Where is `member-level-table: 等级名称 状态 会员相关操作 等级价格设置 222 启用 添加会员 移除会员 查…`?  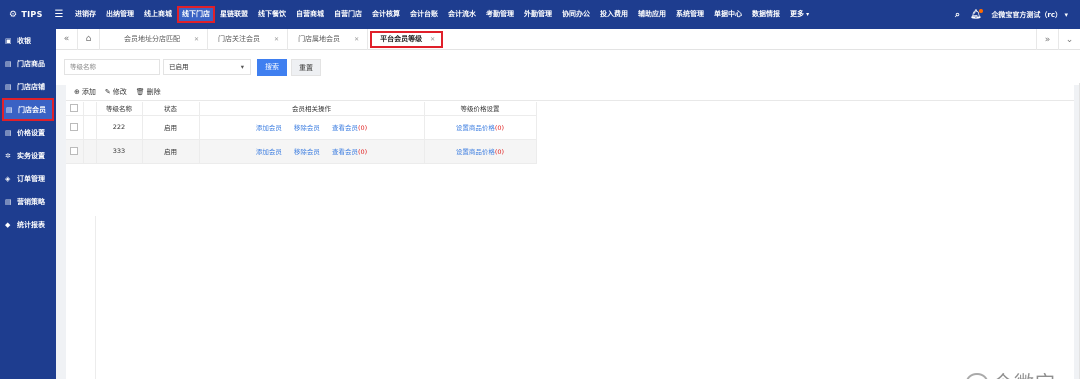
member-level-table: 等级名称 状态 会员相关操作 等级价格设置 222 启用 添加会员 移除会员 查… is located at coordinates (301, 133).